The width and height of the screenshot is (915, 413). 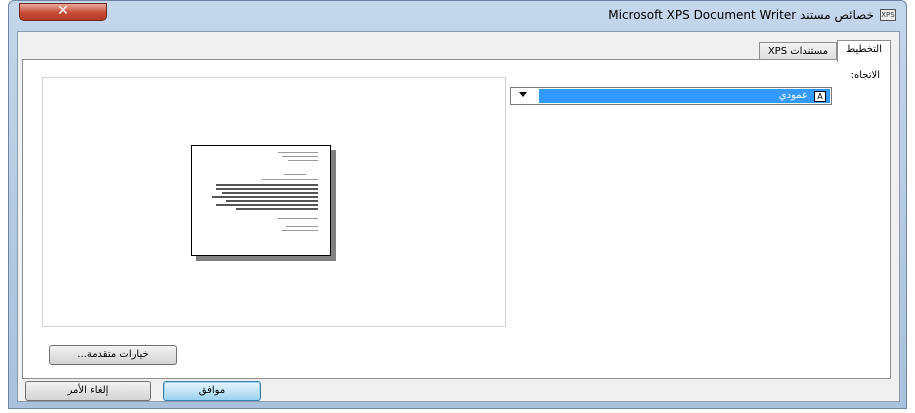 I want to click on tab-strip: التخطيط مستندات XPS, so click(x=824, y=51).